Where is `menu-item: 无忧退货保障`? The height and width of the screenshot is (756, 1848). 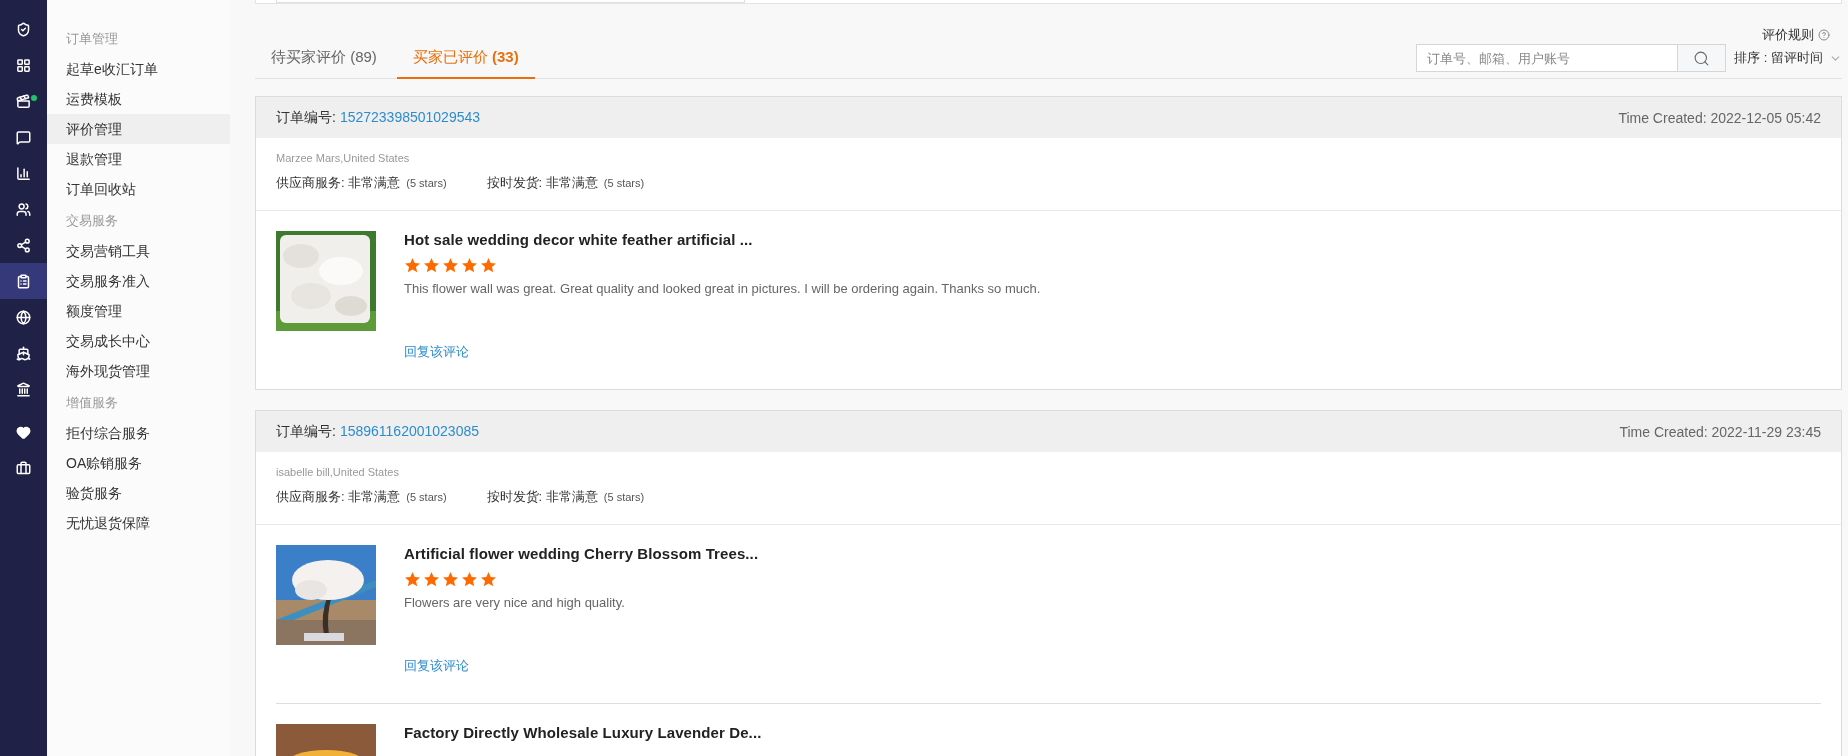
menu-item: 无忧退货保障 is located at coordinates (138, 523).